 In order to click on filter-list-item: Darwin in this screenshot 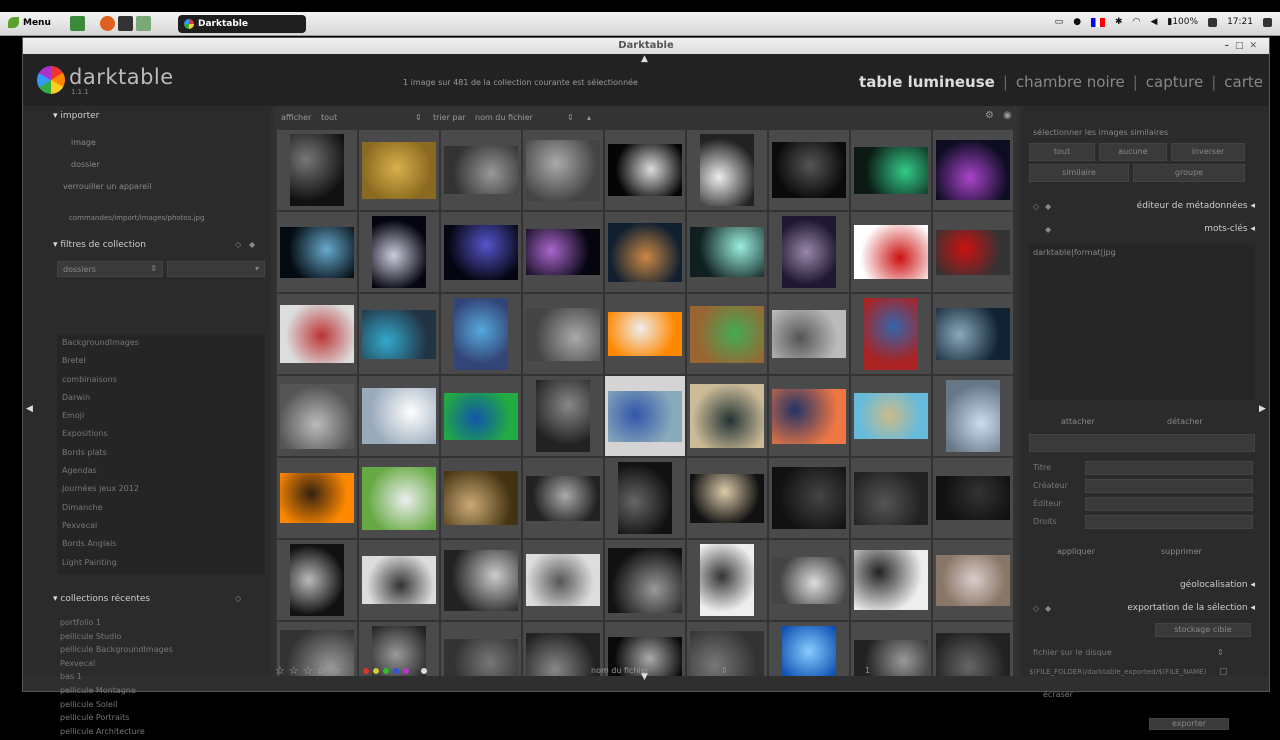, I will do `click(161, 398)`.